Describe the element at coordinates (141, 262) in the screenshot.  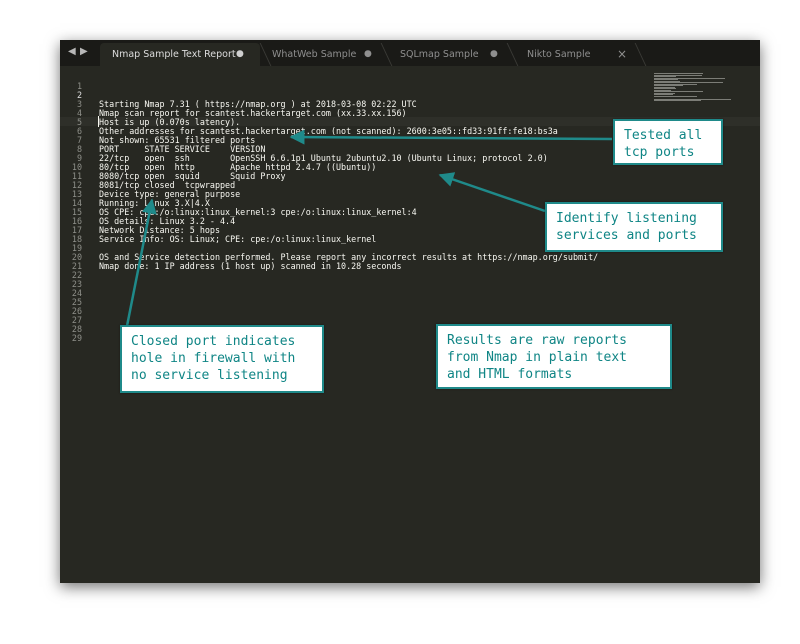
I see `arrow-to-closed-port` at that location.